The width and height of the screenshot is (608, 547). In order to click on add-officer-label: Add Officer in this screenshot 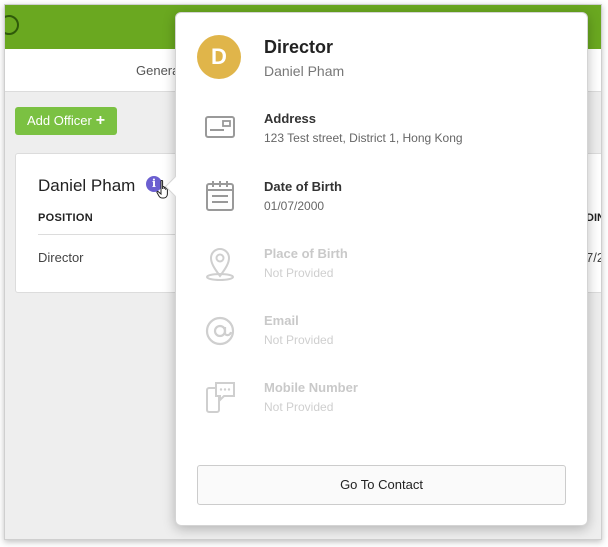, I will do `click(59, 120)`.